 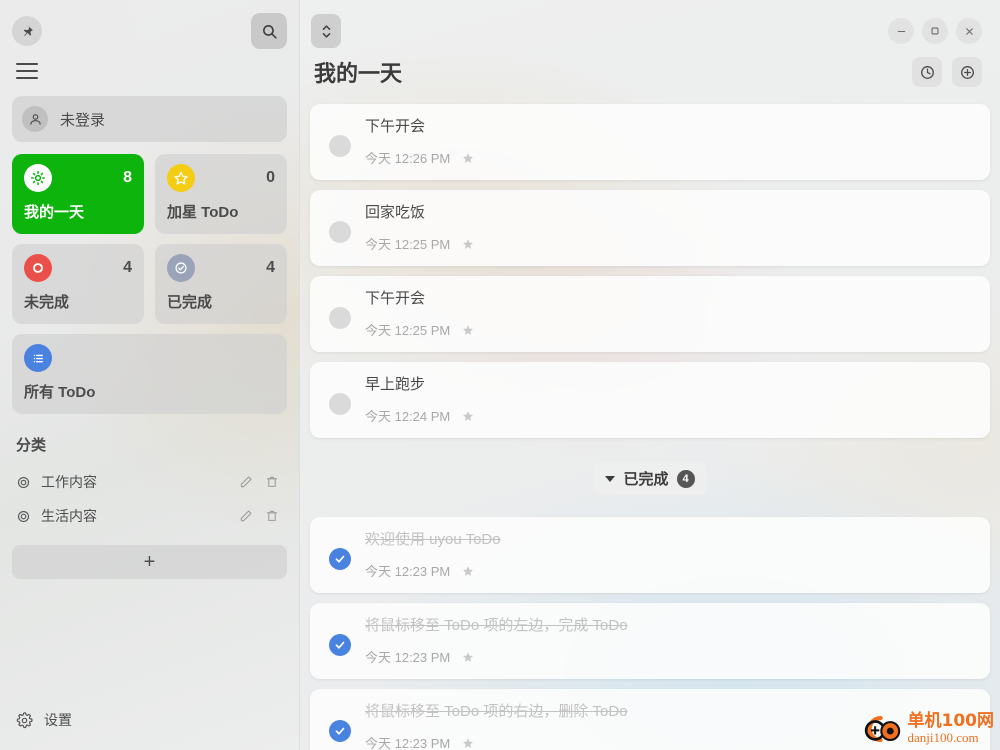 I want to click on todo-item: 下午开会 今天 12:25 PM, so click(x=650, y=314).